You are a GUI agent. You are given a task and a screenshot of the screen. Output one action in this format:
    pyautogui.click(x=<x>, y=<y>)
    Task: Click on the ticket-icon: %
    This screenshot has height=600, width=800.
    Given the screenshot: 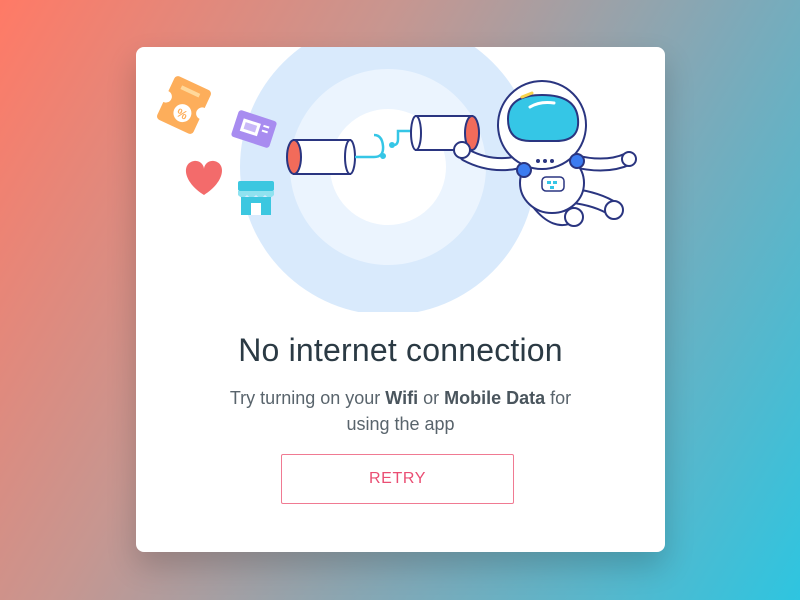 What is the action you would take?
    pyautogui.click(x=184, y=105)
    